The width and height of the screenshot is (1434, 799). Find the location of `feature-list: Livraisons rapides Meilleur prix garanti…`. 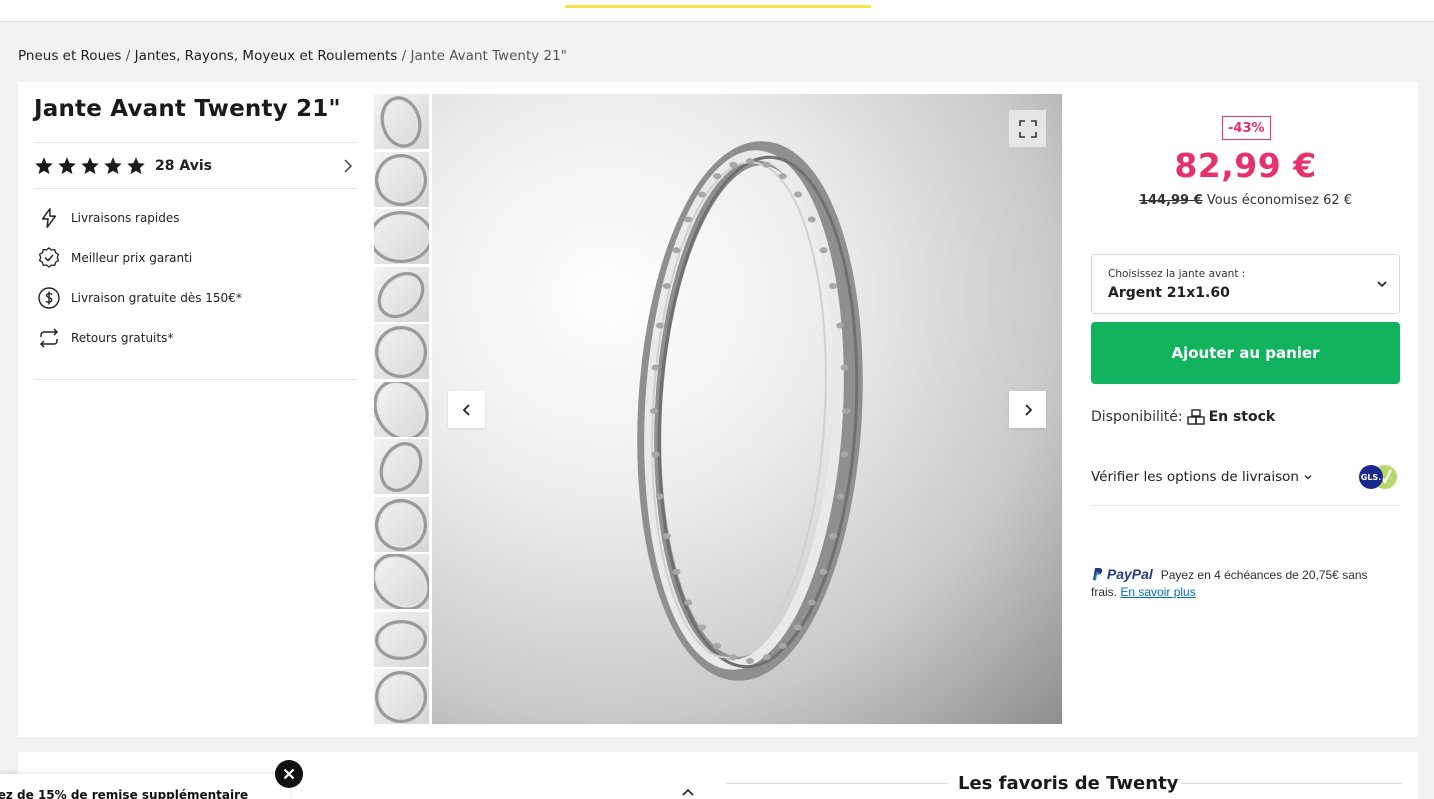

feature-list: Livraisons rapides Meilleur prix garanti… is located at coordinates (196, 278).